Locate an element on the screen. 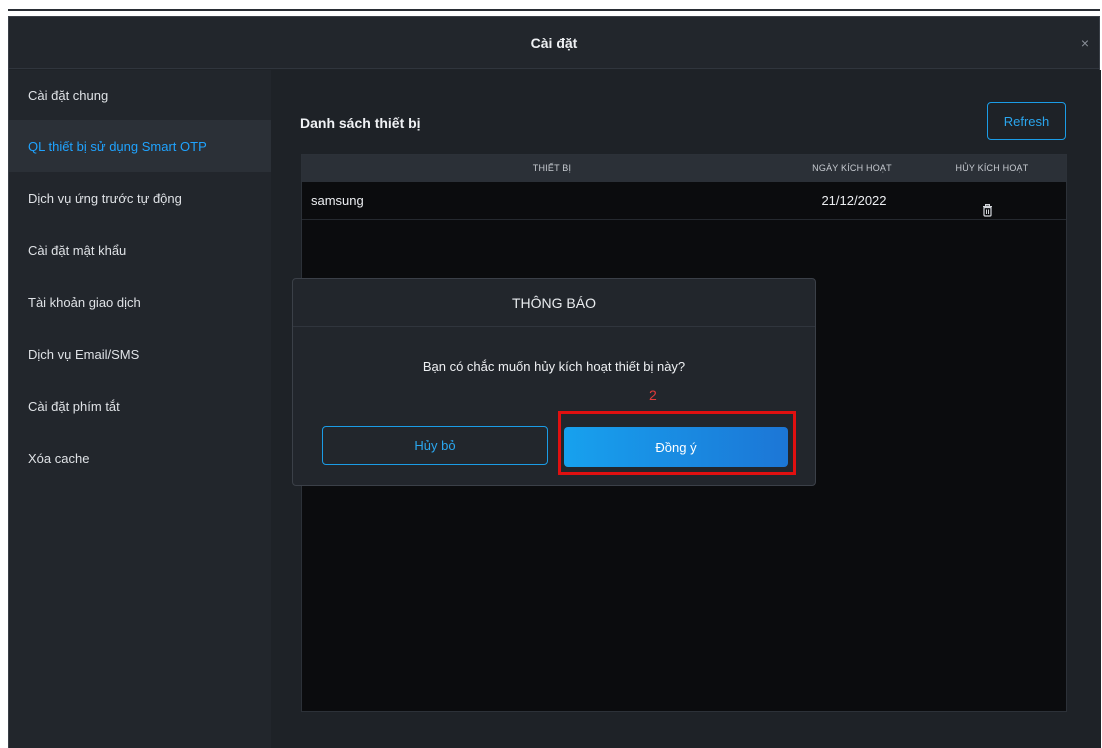 This screenshot has height=748, width=1102. window-title: Cài đặt is located at coordinates (554, 42).